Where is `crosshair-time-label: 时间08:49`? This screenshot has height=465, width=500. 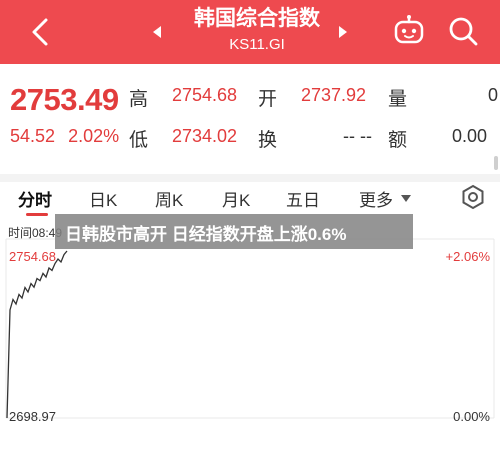 crosshair-time-label: 时间08:49 is located at coordinates (35, 233).